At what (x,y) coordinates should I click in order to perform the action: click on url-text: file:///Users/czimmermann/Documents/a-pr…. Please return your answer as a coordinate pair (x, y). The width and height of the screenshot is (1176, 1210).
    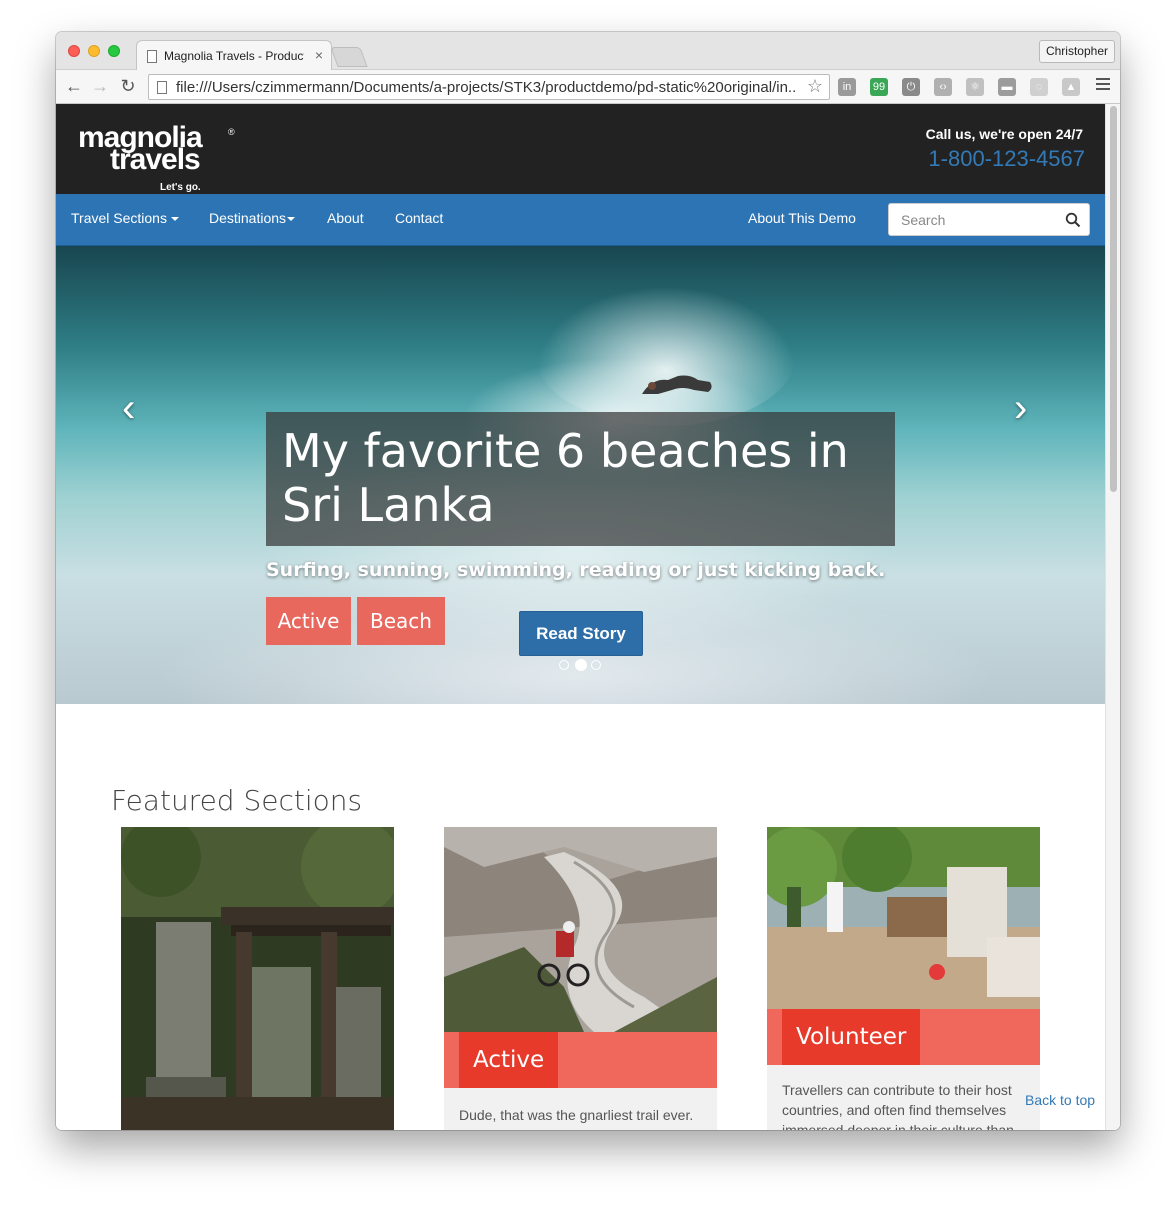
    Looking at the image, I should click on (486, 87).